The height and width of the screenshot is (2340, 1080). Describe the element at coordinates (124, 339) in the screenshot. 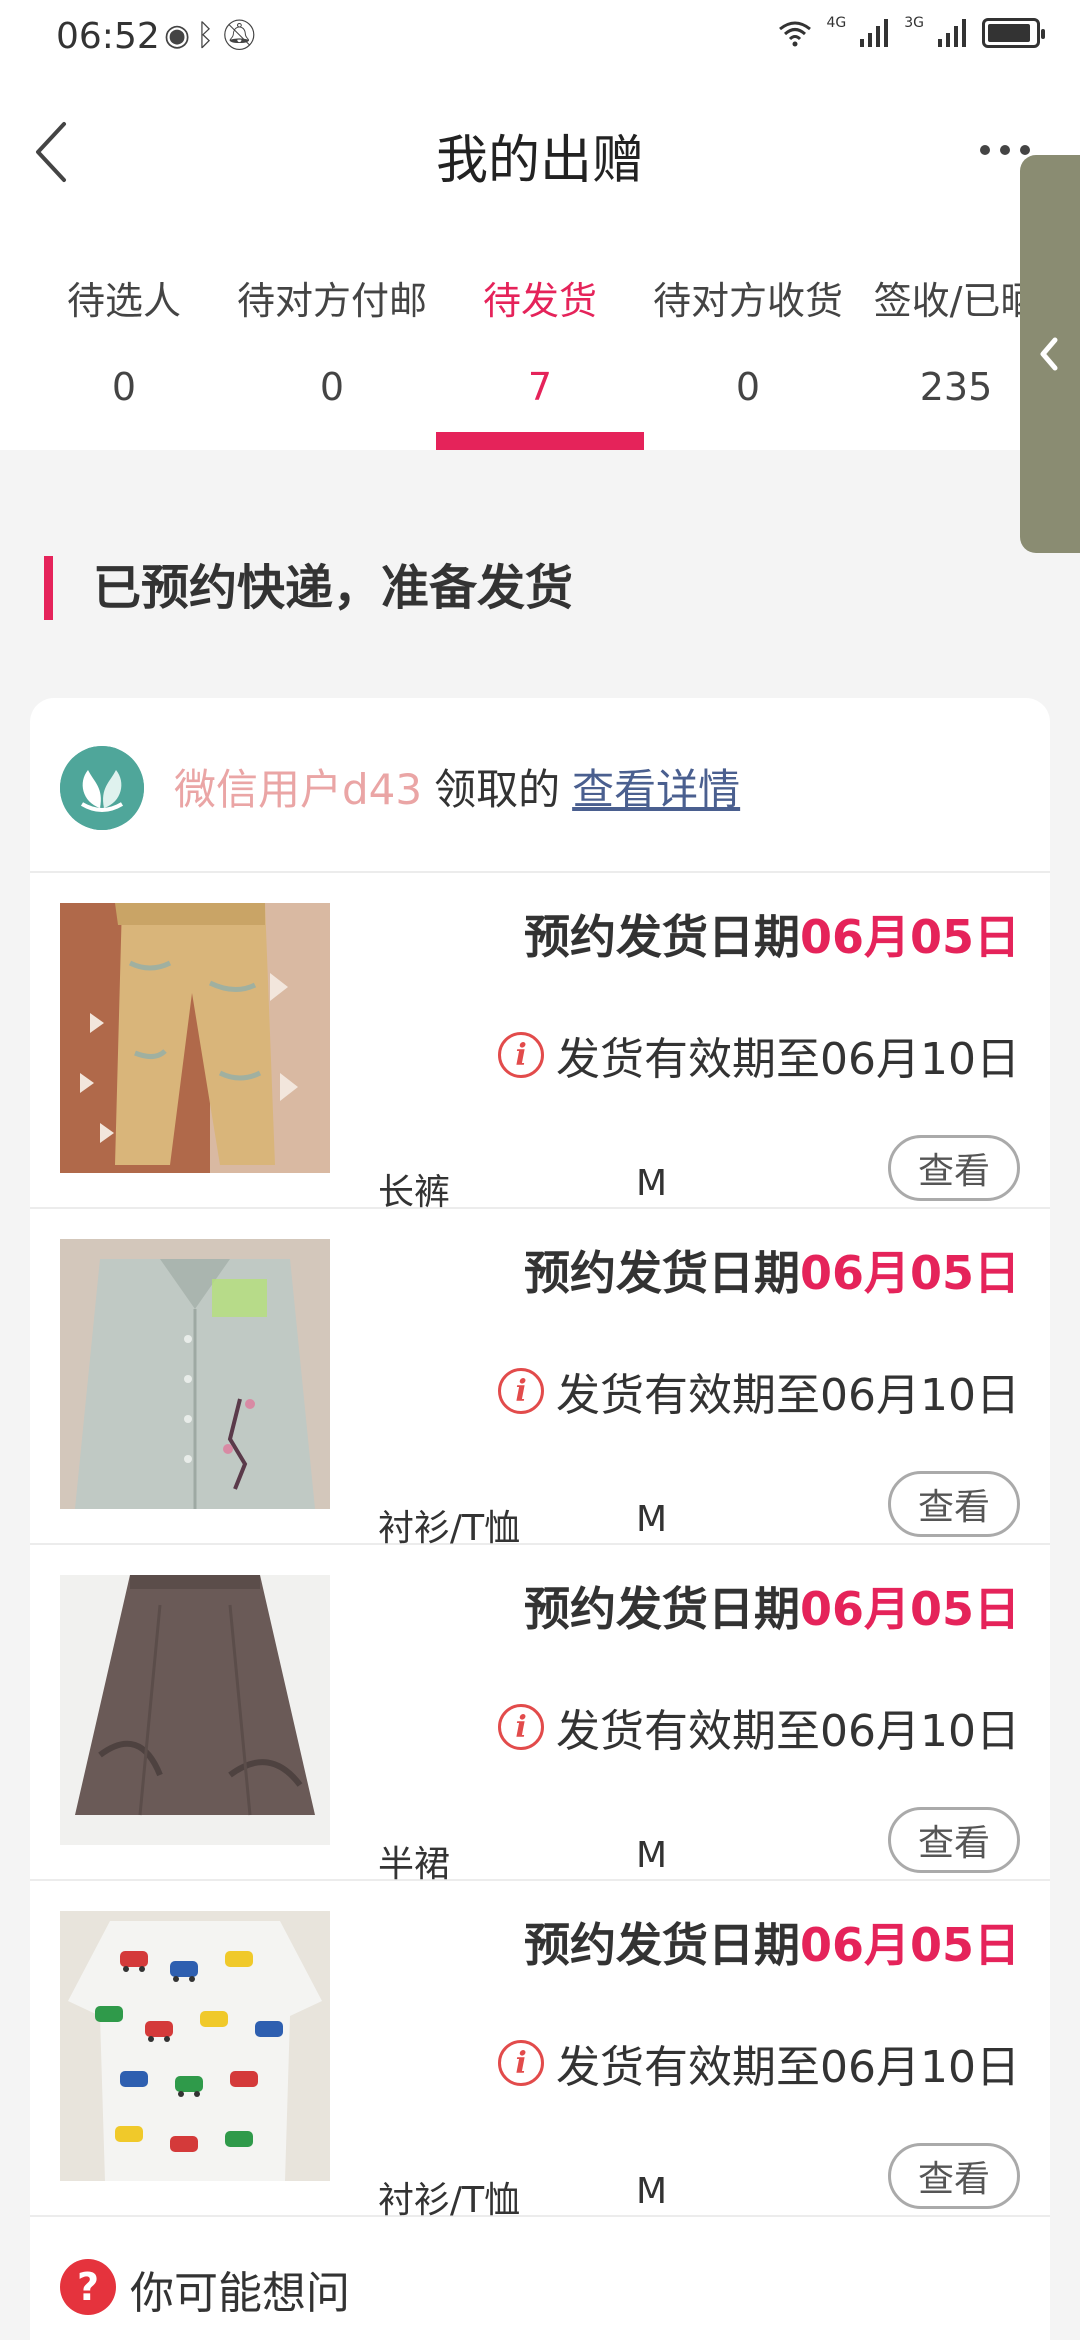

I see `tab-pending-select: 待选人 0` at that location.